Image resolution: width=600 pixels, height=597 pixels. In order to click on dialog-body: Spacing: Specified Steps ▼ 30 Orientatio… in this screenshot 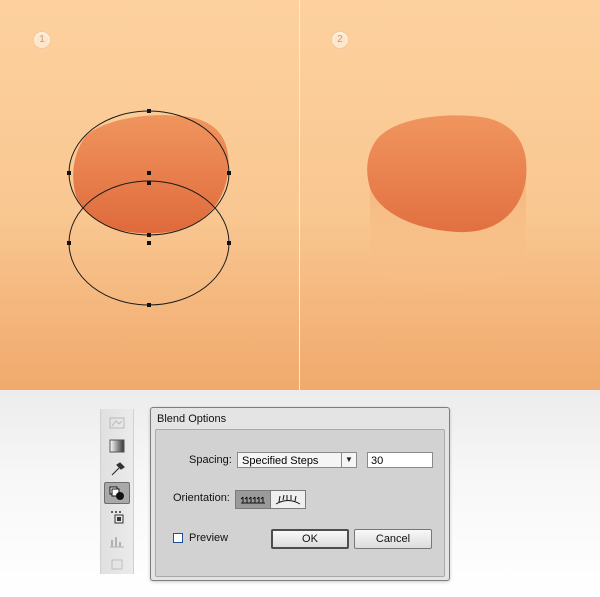, I will do `click(300, 503)`.